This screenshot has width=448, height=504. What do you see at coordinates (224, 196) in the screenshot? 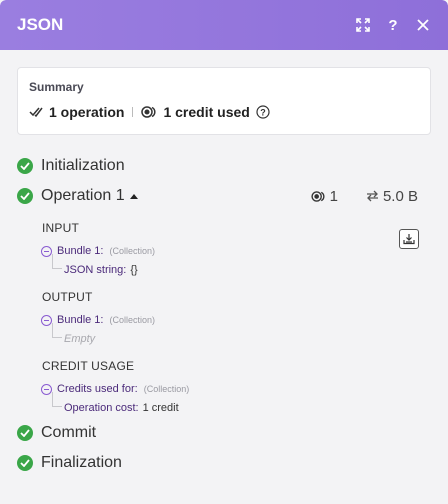
I see `step-operation: Operation 1 1 5.0 B` at bounding box center [224, 196].